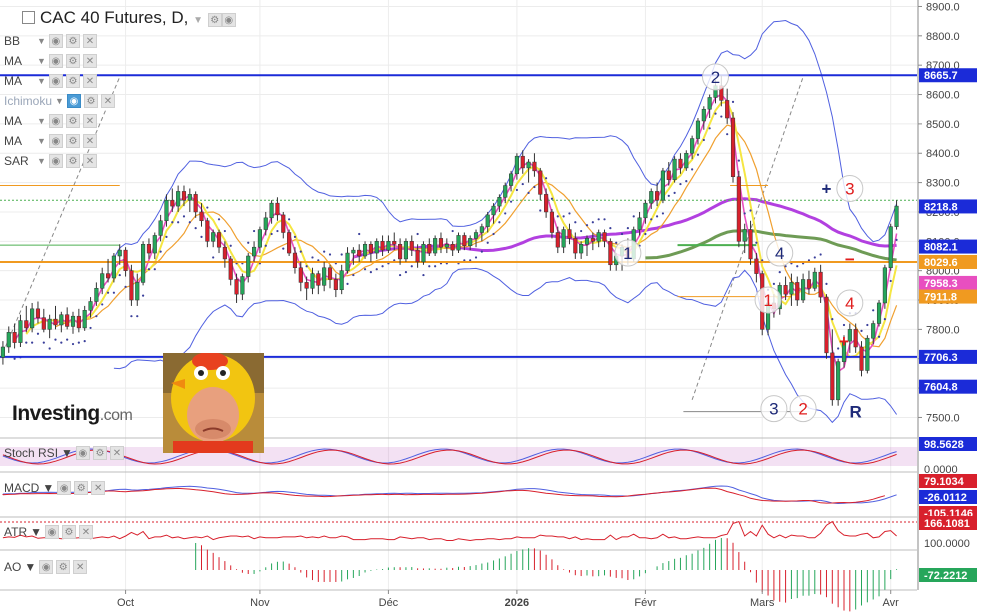 The image size is (984, 613). I want to click on indicator-row-bb: BB ▼ ◉ ⚙ ✕, so click(50, 41).